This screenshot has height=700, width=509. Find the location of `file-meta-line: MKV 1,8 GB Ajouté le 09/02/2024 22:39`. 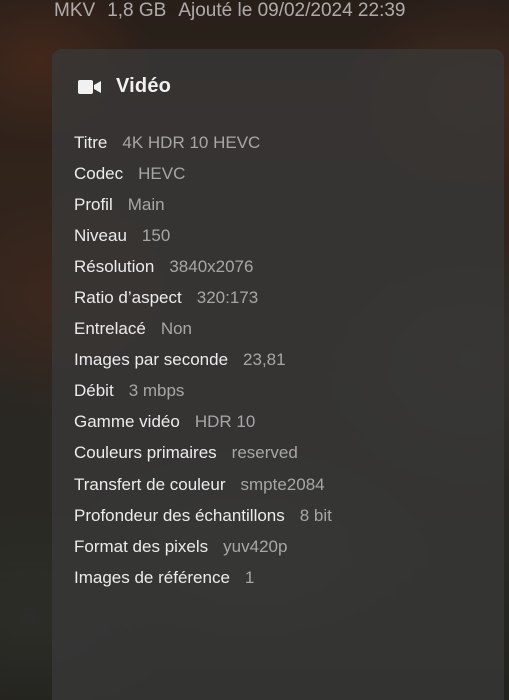

file-meta-line: MKV 1,8 GB Ajouté le 09/02/2024 22:39 is located at coordinates (229, 11).